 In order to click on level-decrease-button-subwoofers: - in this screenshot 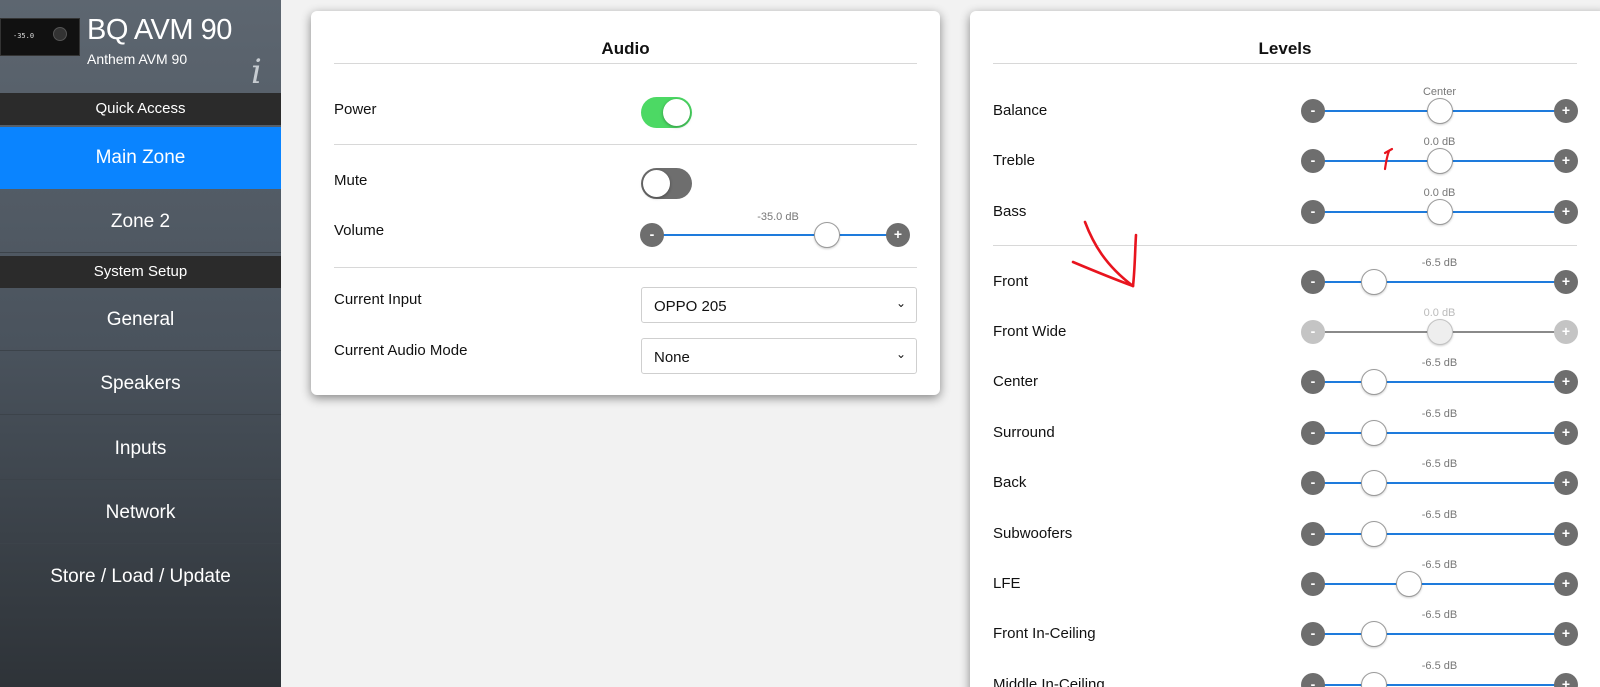, I will do `click(1313, 534)`.